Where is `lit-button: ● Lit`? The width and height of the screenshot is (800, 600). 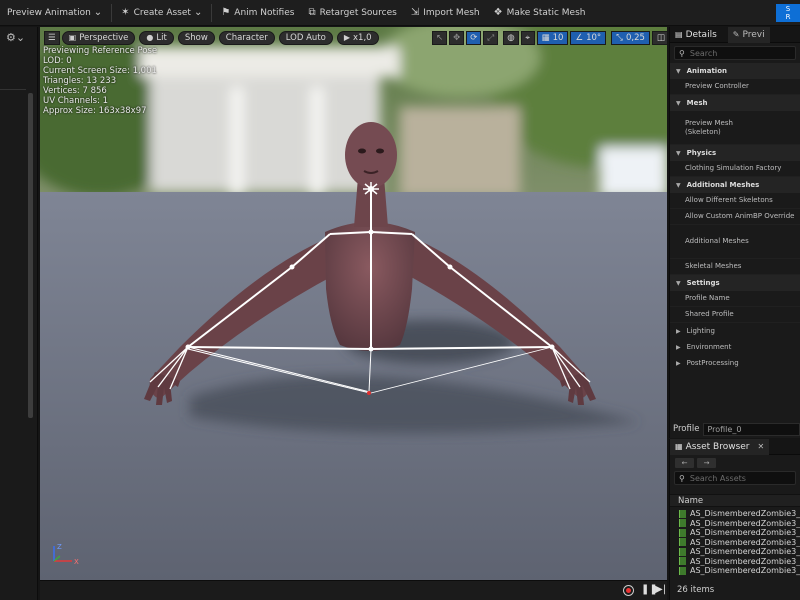
lit-button: ● Lit is located at coordinates (156, 37).